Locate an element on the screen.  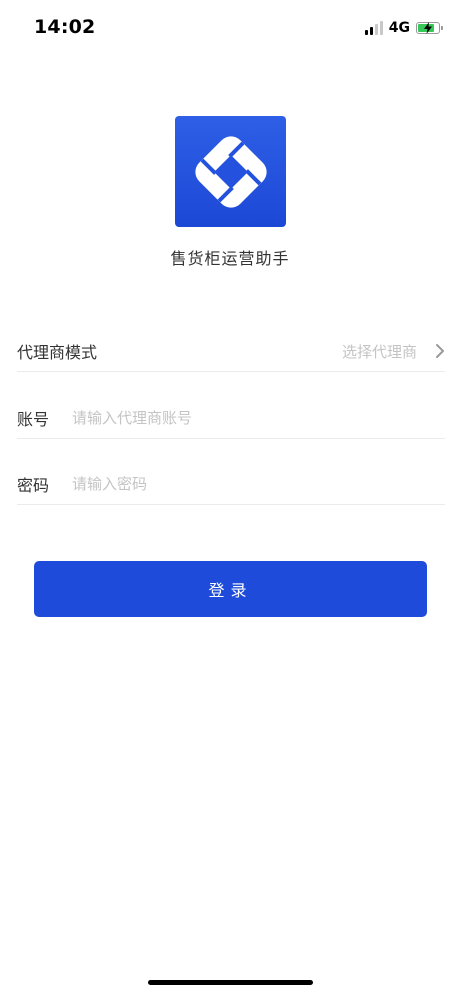
password-row: 密码 is located at coordinates (231, 484).